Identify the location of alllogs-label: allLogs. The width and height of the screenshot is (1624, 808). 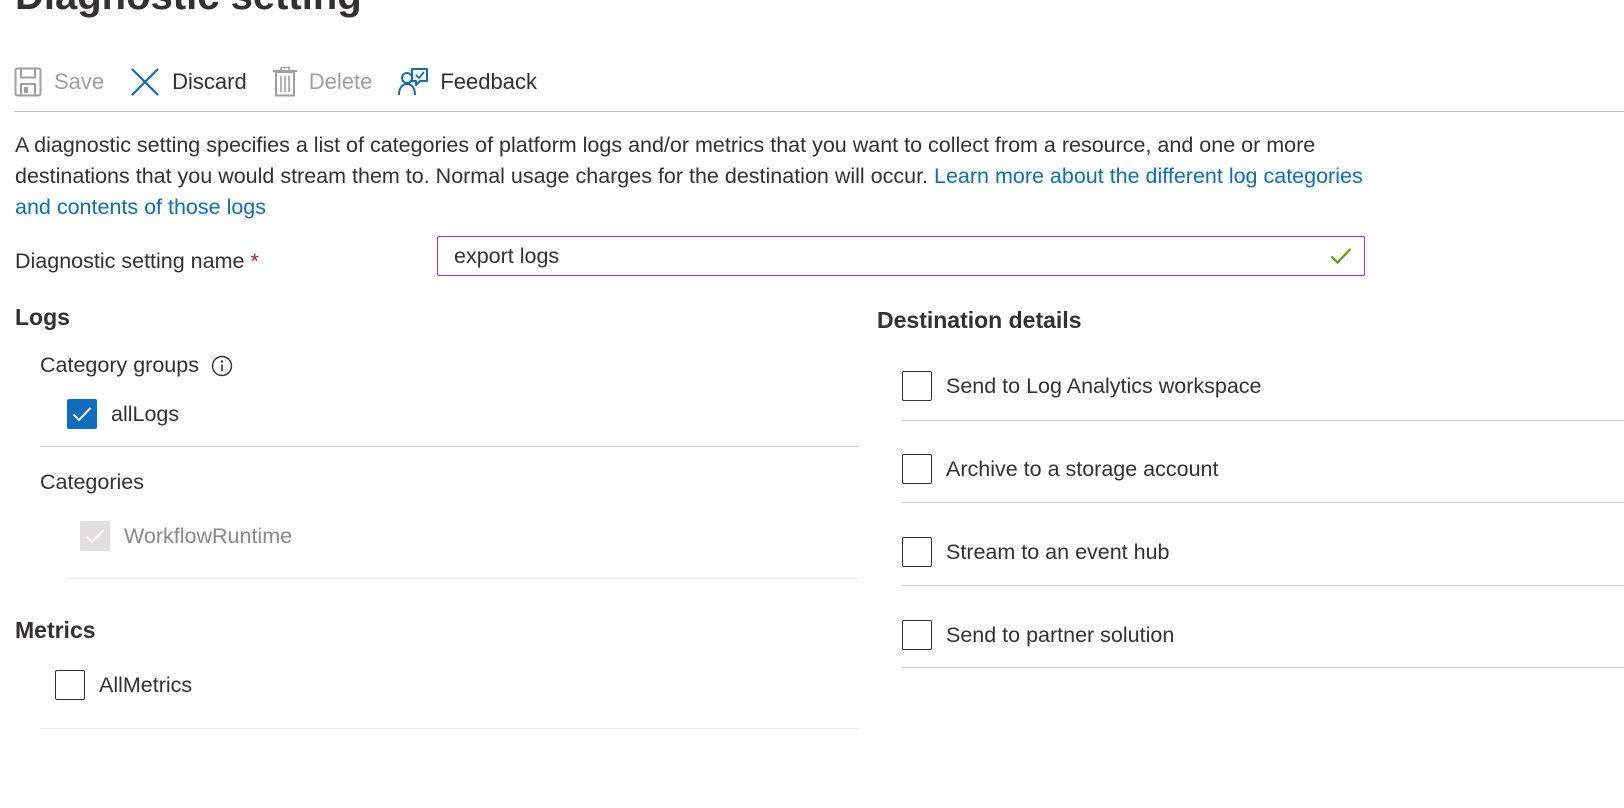
(145, 413).